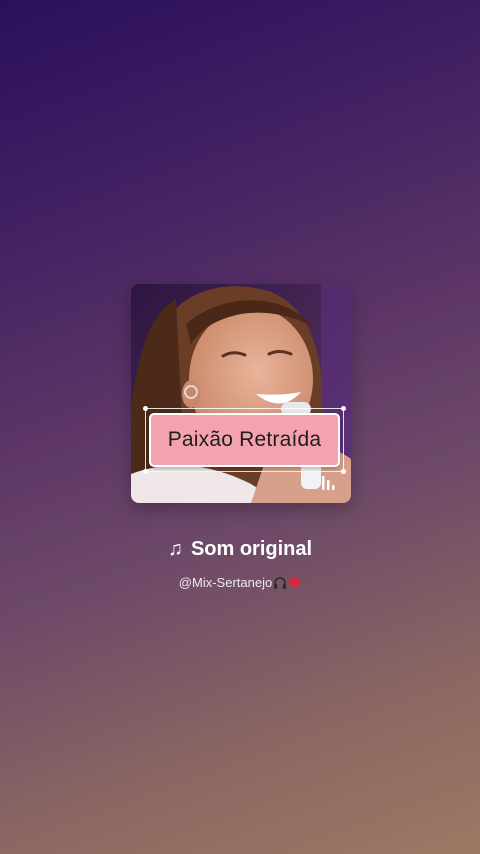  What do you see at coordinates (343, 471) in the screenshot?
I see `resize-handle-bottom-right` at bounding box center [343, 471].